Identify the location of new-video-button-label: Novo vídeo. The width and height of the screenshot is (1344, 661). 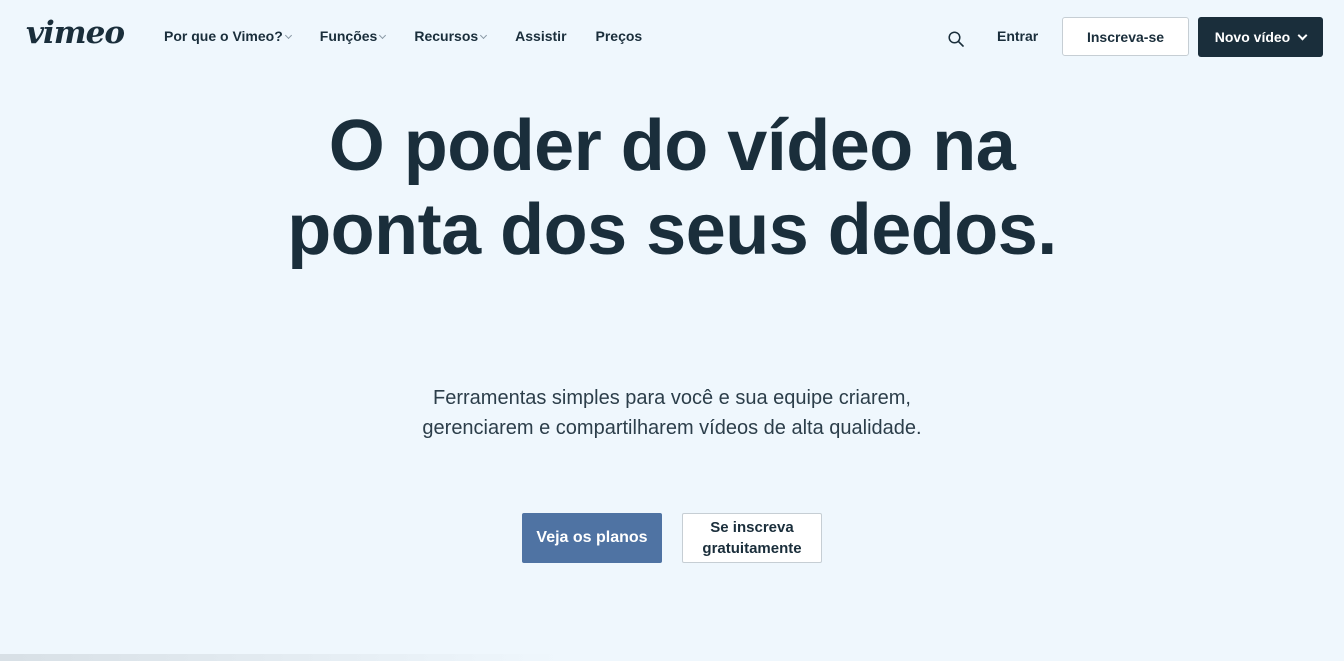
(1252, 37).